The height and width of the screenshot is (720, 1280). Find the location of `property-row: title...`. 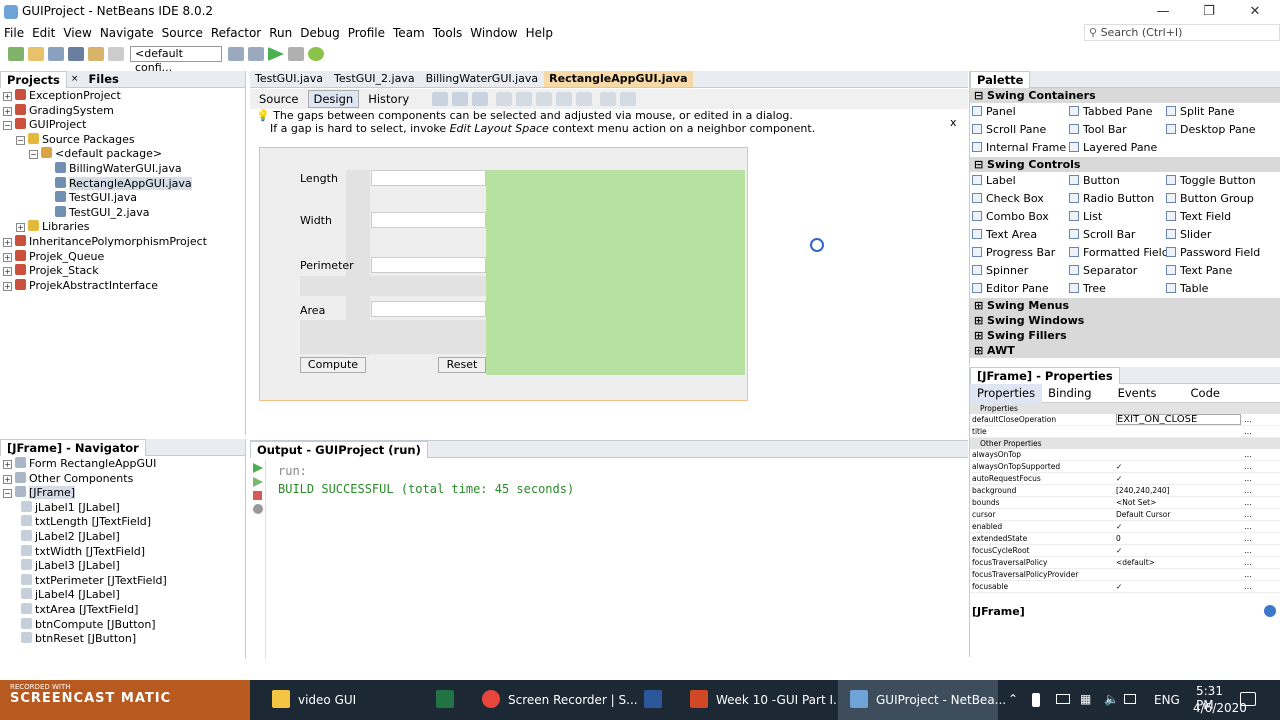

property-row: title... is located at coordinates (1125, 432).